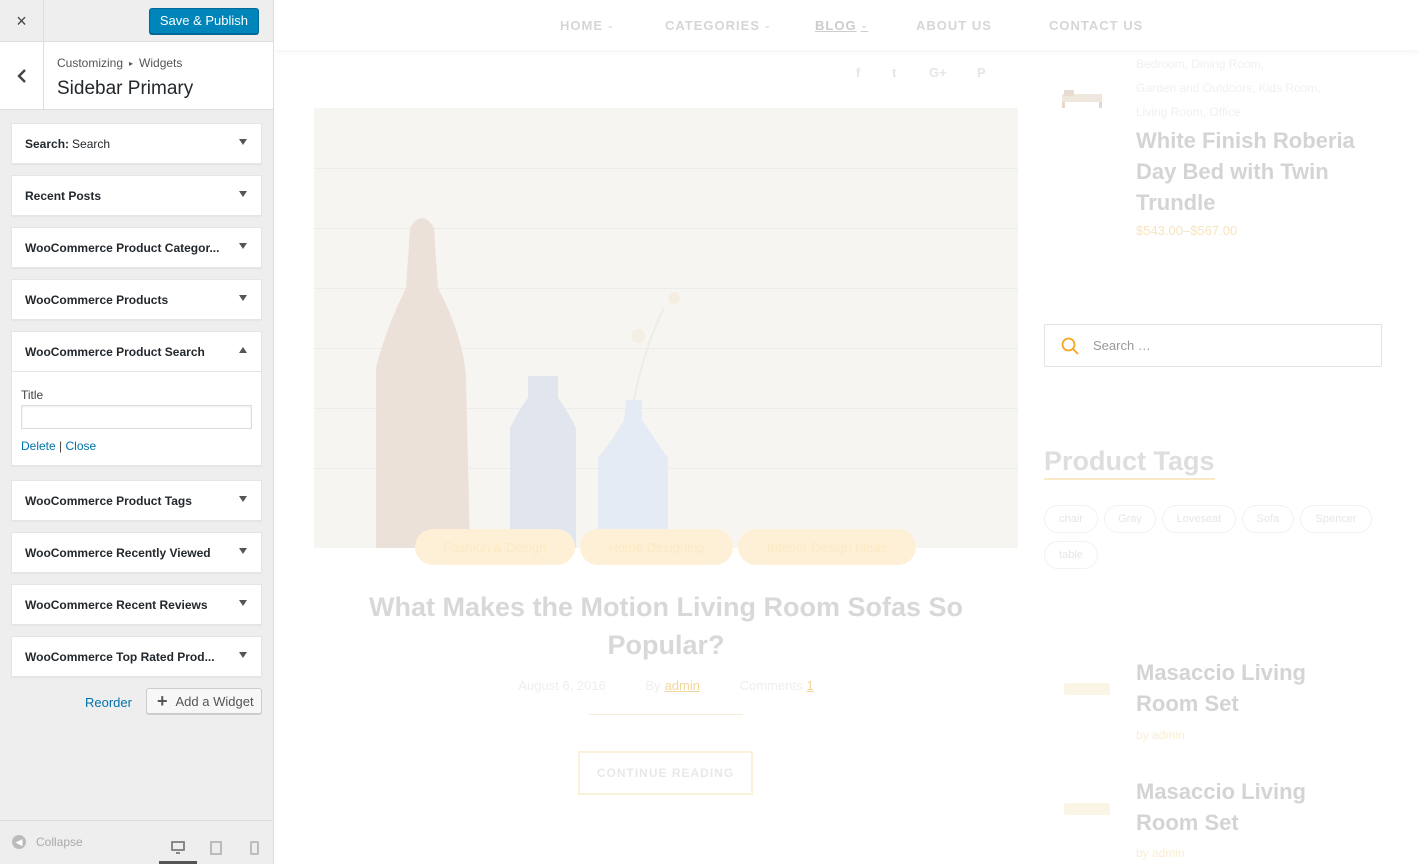  Describe the element at coordinates (1070, 346) in the screenshot. I see `search-icon` at that location.